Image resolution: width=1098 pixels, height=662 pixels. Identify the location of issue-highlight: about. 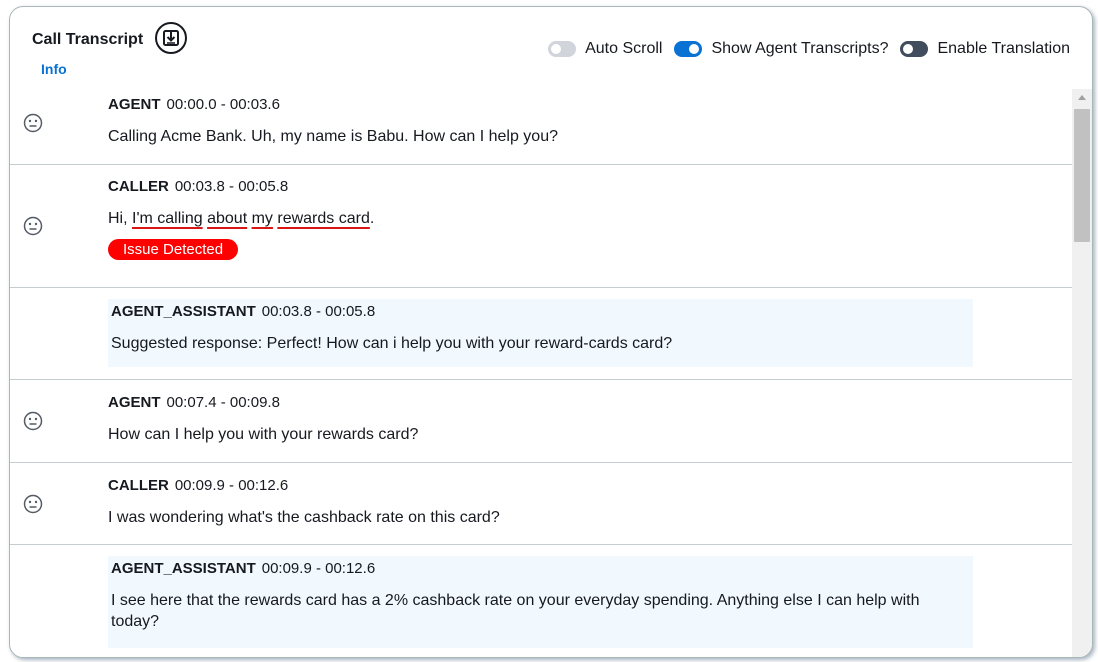
(227, 218).